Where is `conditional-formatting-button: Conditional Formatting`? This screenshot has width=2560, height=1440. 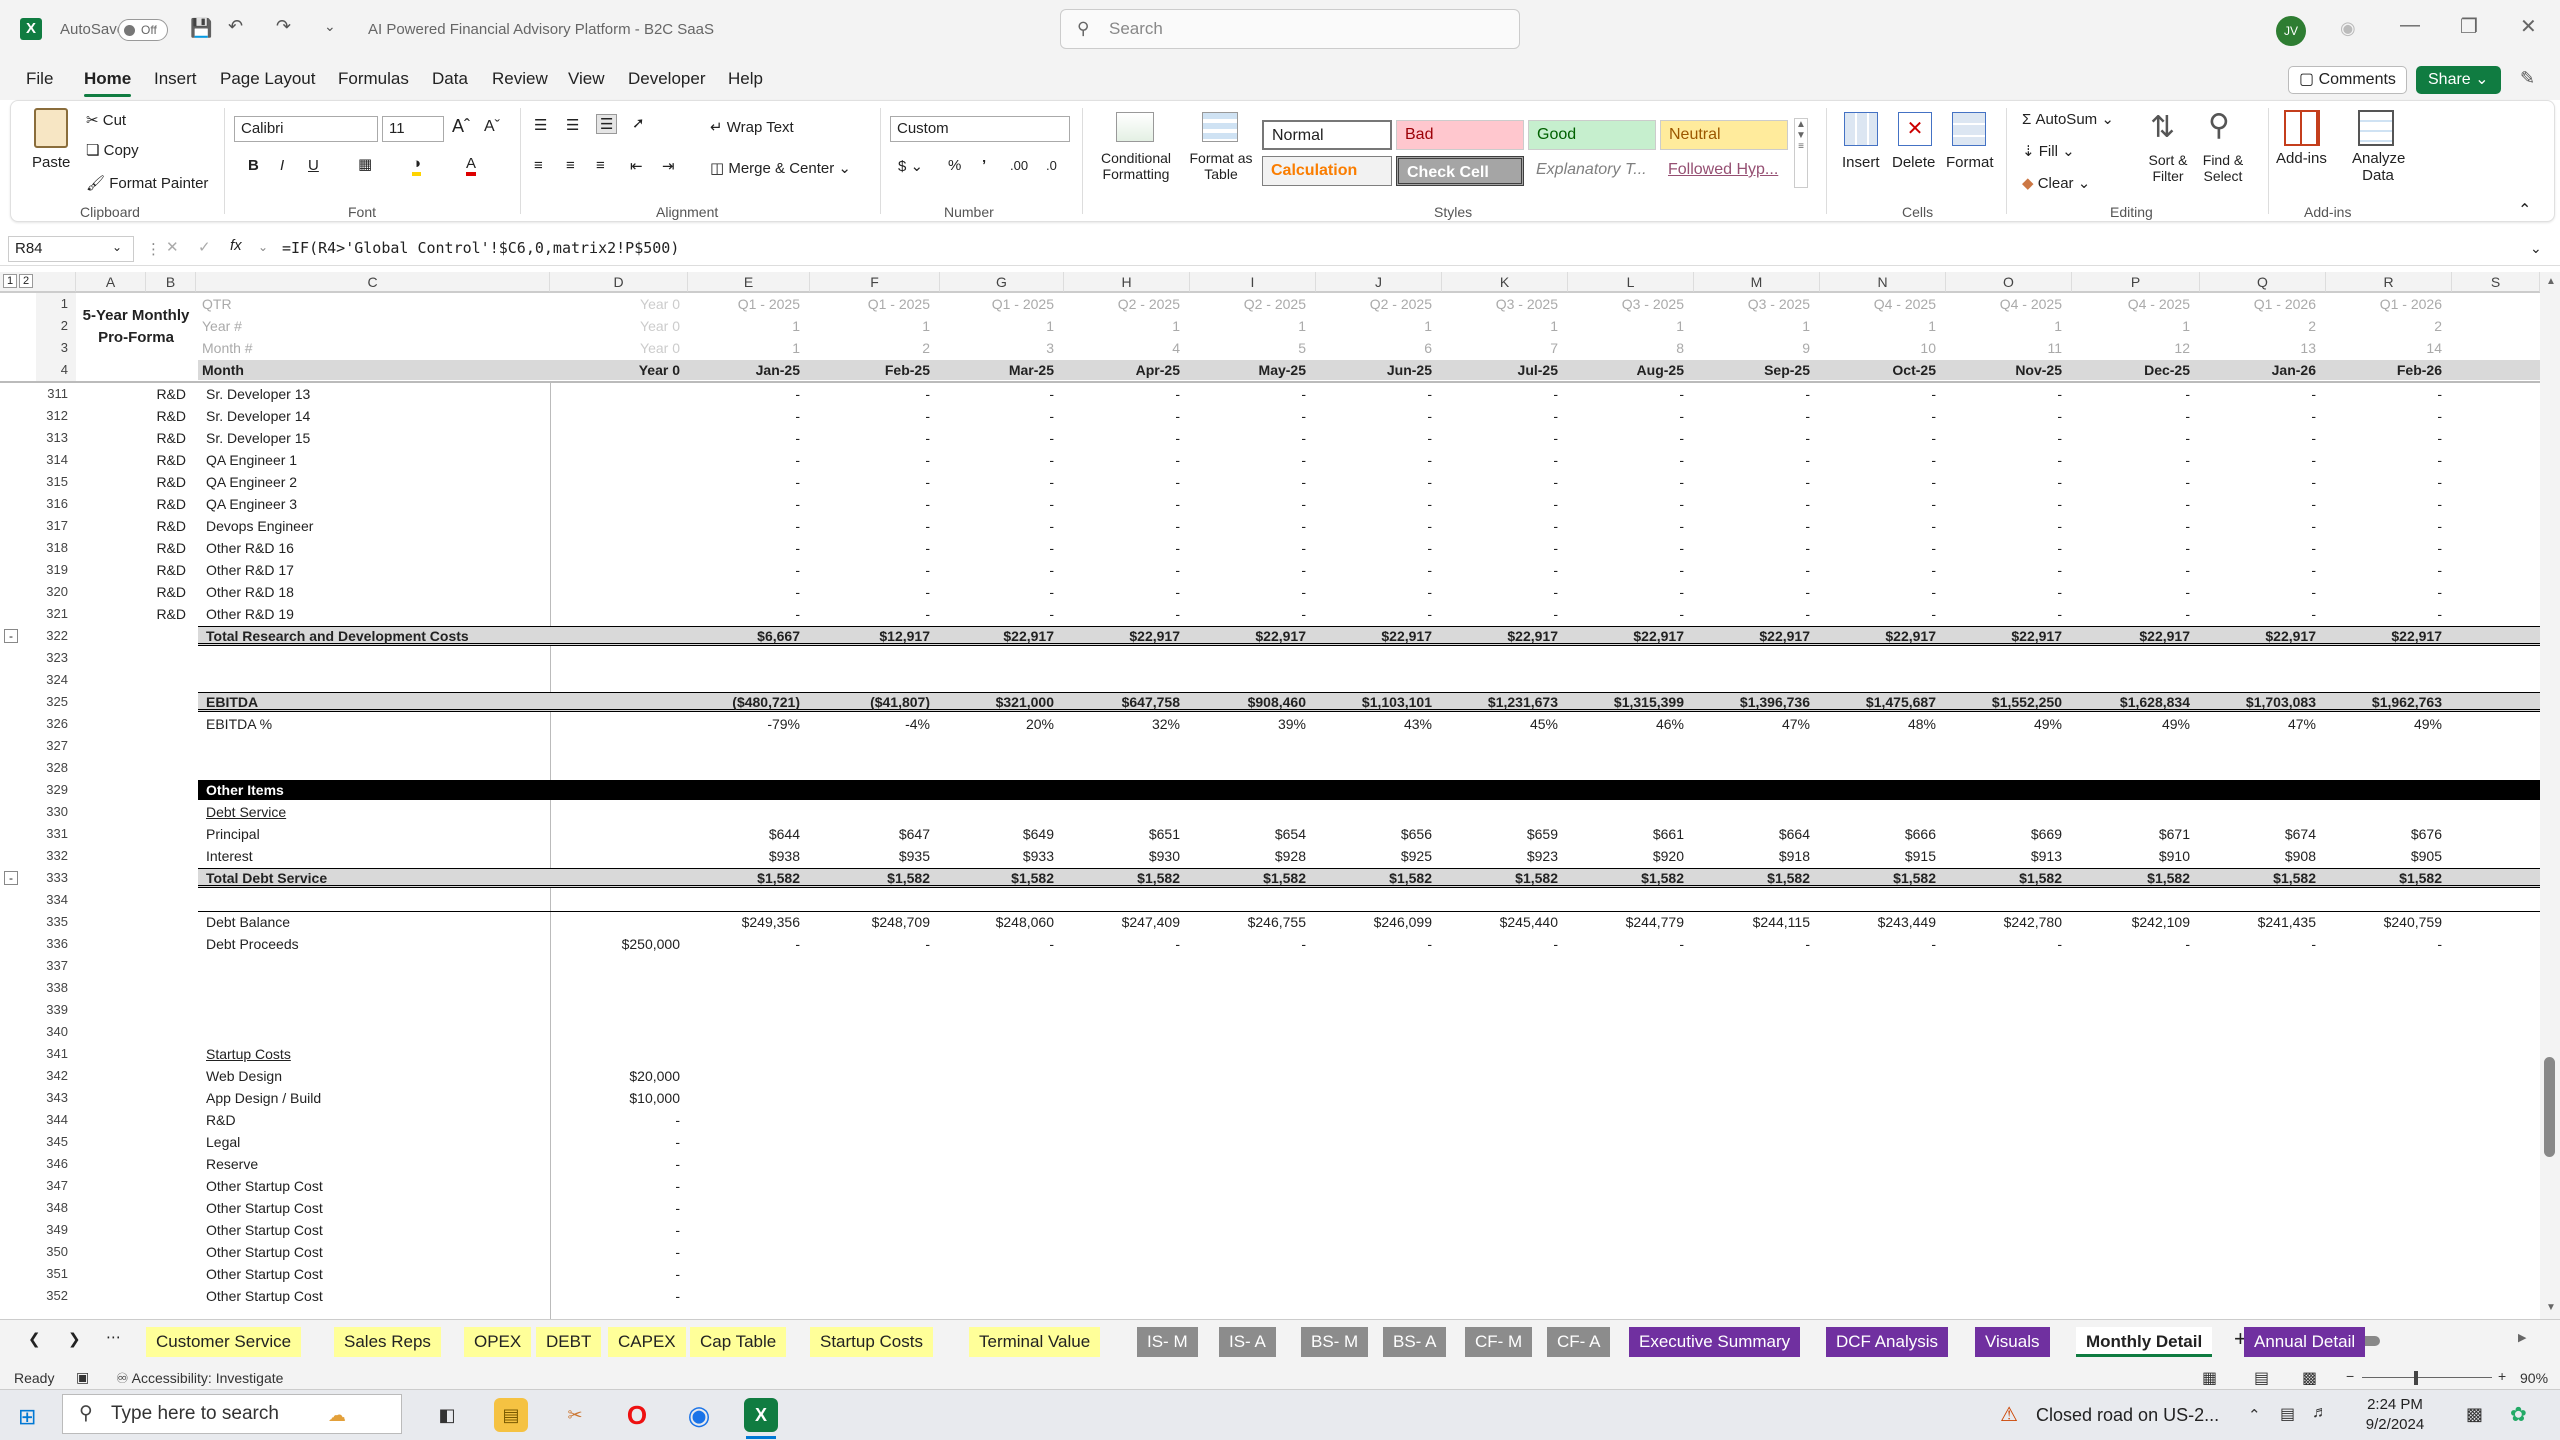
conditional-formatting-button: Conditional Formatting is located at coordinates (1136, 166).